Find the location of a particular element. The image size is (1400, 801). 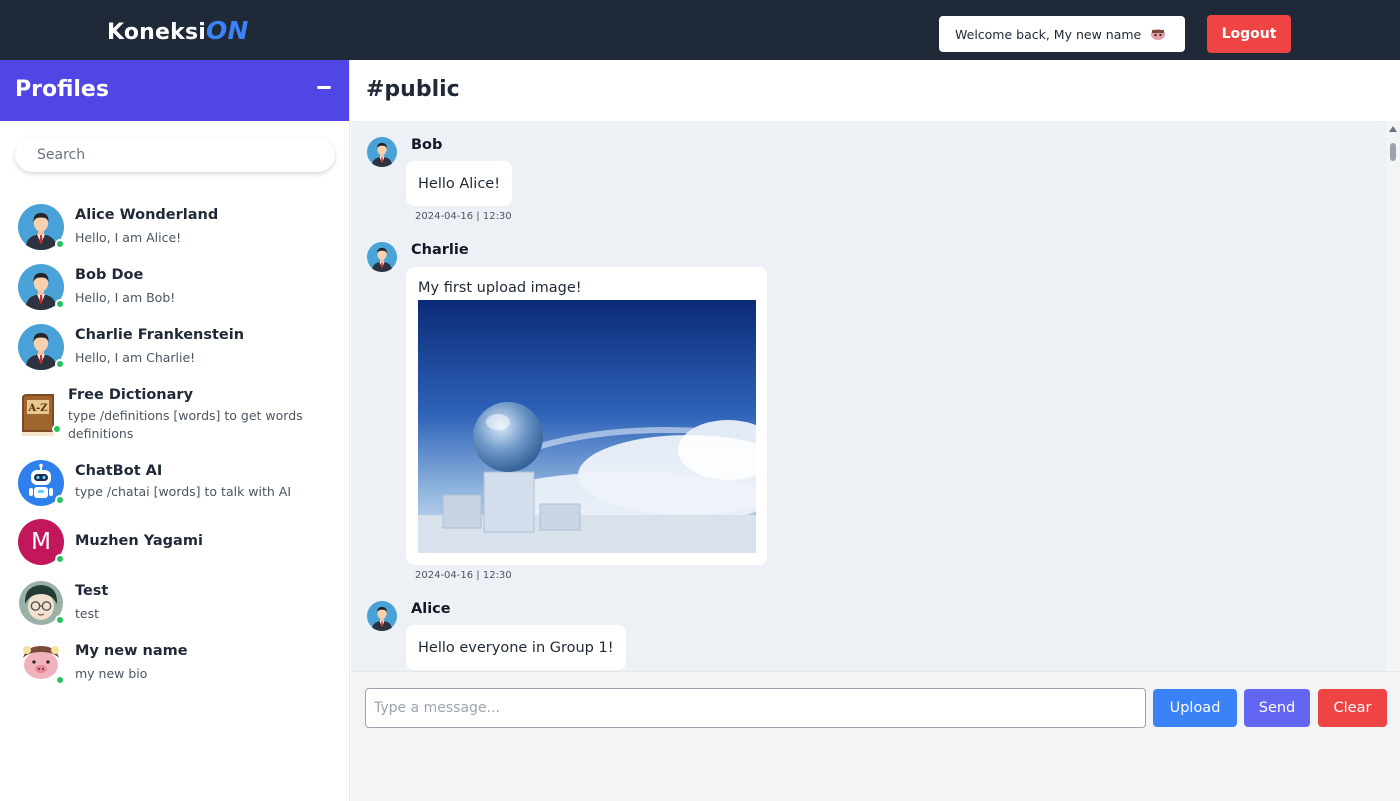

profile-name: My new name is located at coordinates (131, 651).